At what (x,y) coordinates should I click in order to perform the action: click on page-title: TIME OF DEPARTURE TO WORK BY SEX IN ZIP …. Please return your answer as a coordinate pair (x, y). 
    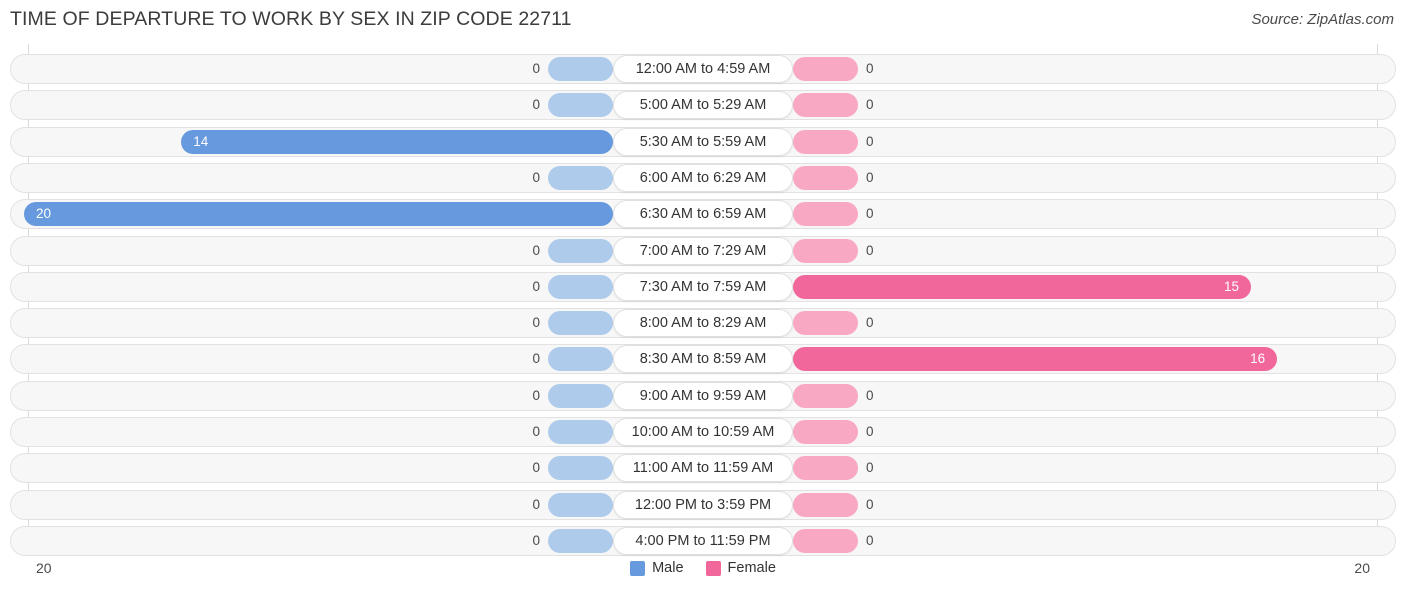
    Looking at the image, I should click on (291, 19).